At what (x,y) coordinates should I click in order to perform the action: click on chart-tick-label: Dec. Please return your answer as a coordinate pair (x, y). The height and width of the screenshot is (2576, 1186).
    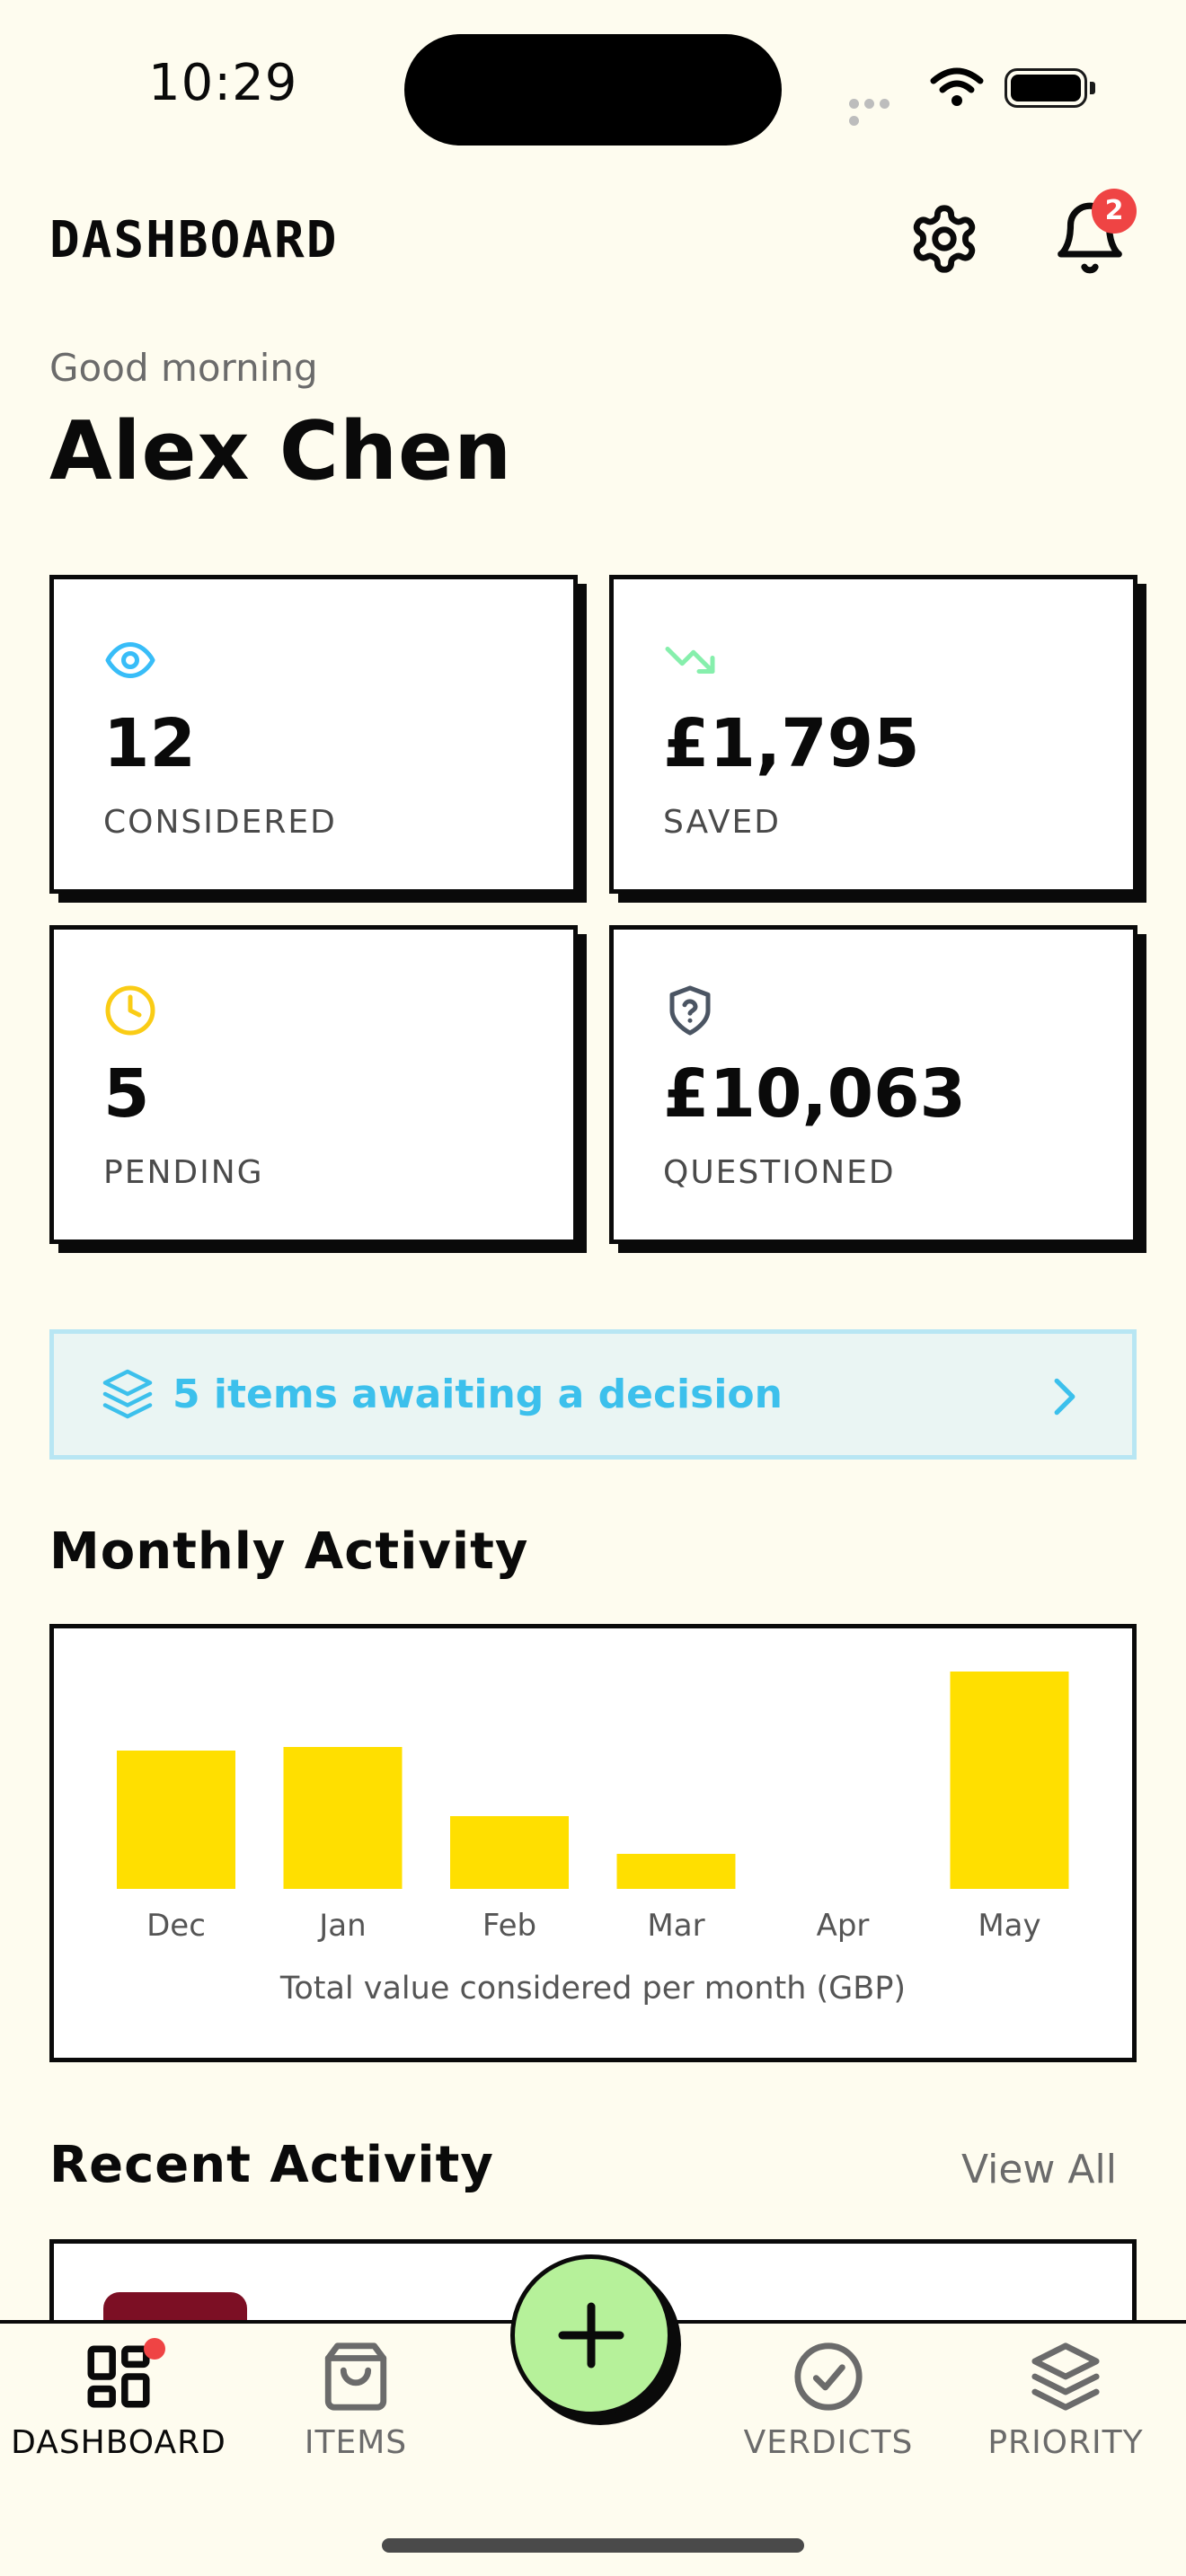
    Looking at the image, I should click on (176, 1926).